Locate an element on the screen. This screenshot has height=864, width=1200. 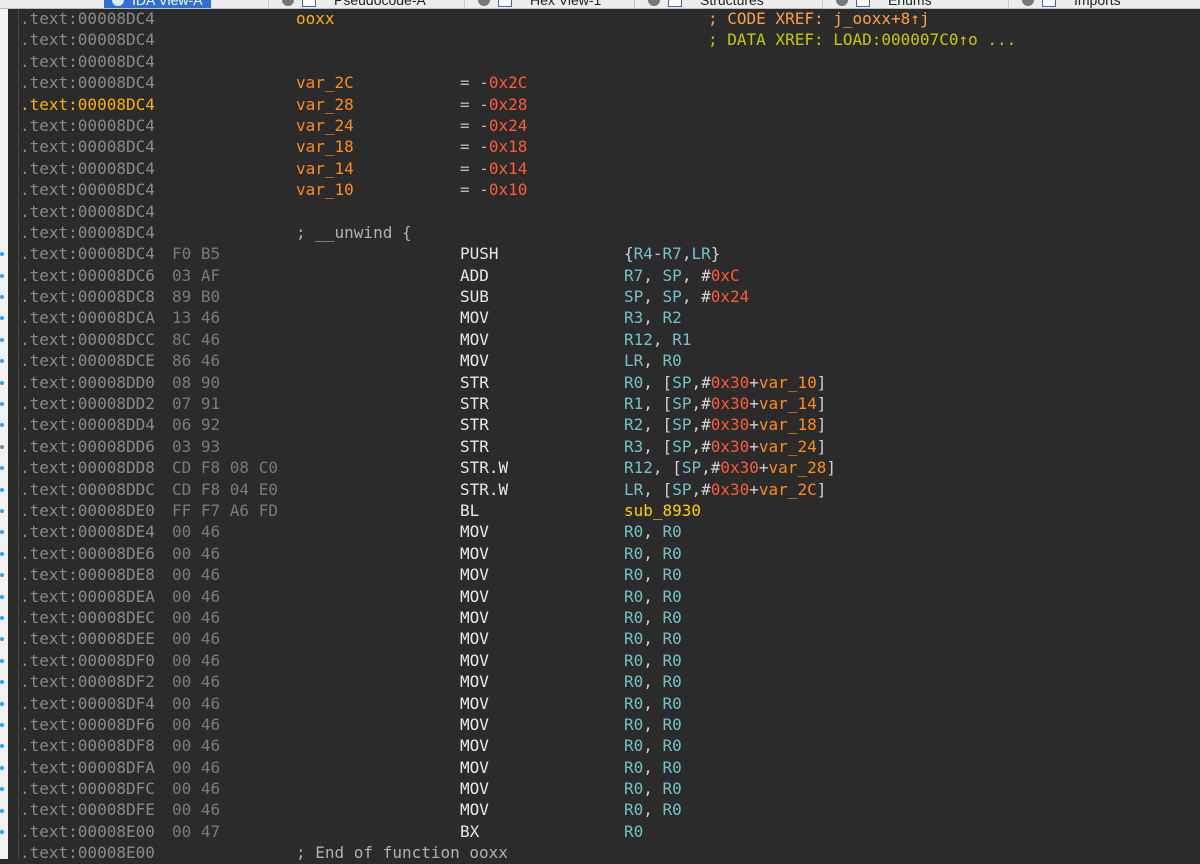
mnemonic: SUB is located at coordinates (474, 296).